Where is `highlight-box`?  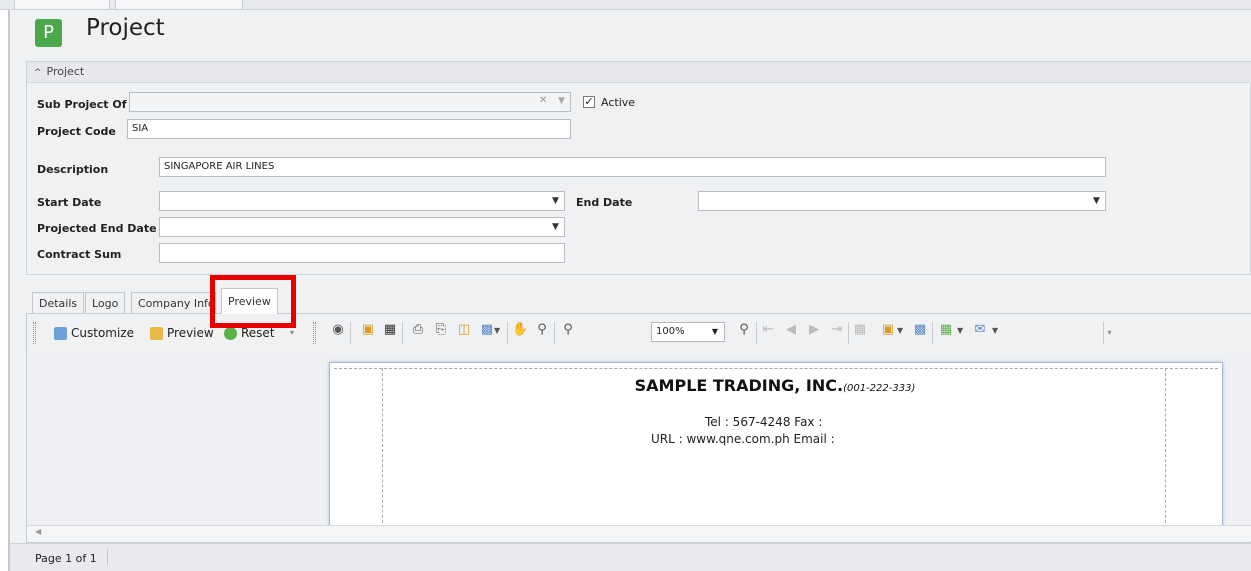 highlight-box is located at coordinates (253, 301).